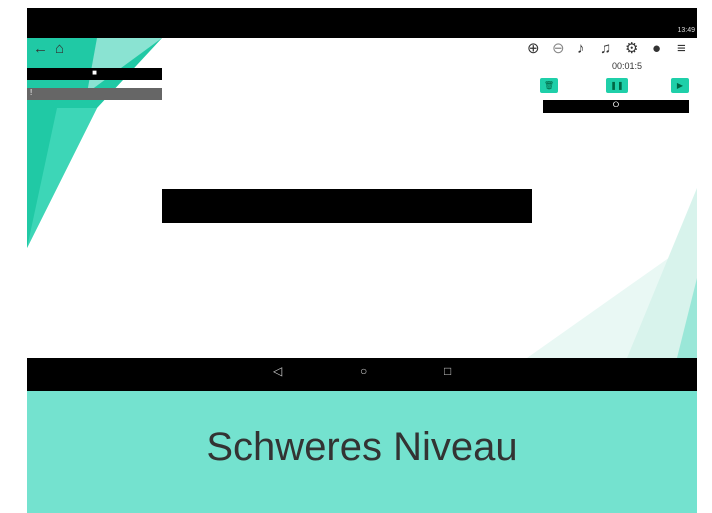  What do you see at coordinates (447, 371) in the screenshot?
I see `nav-recents-icon: □` at bounding box center [447, 371].